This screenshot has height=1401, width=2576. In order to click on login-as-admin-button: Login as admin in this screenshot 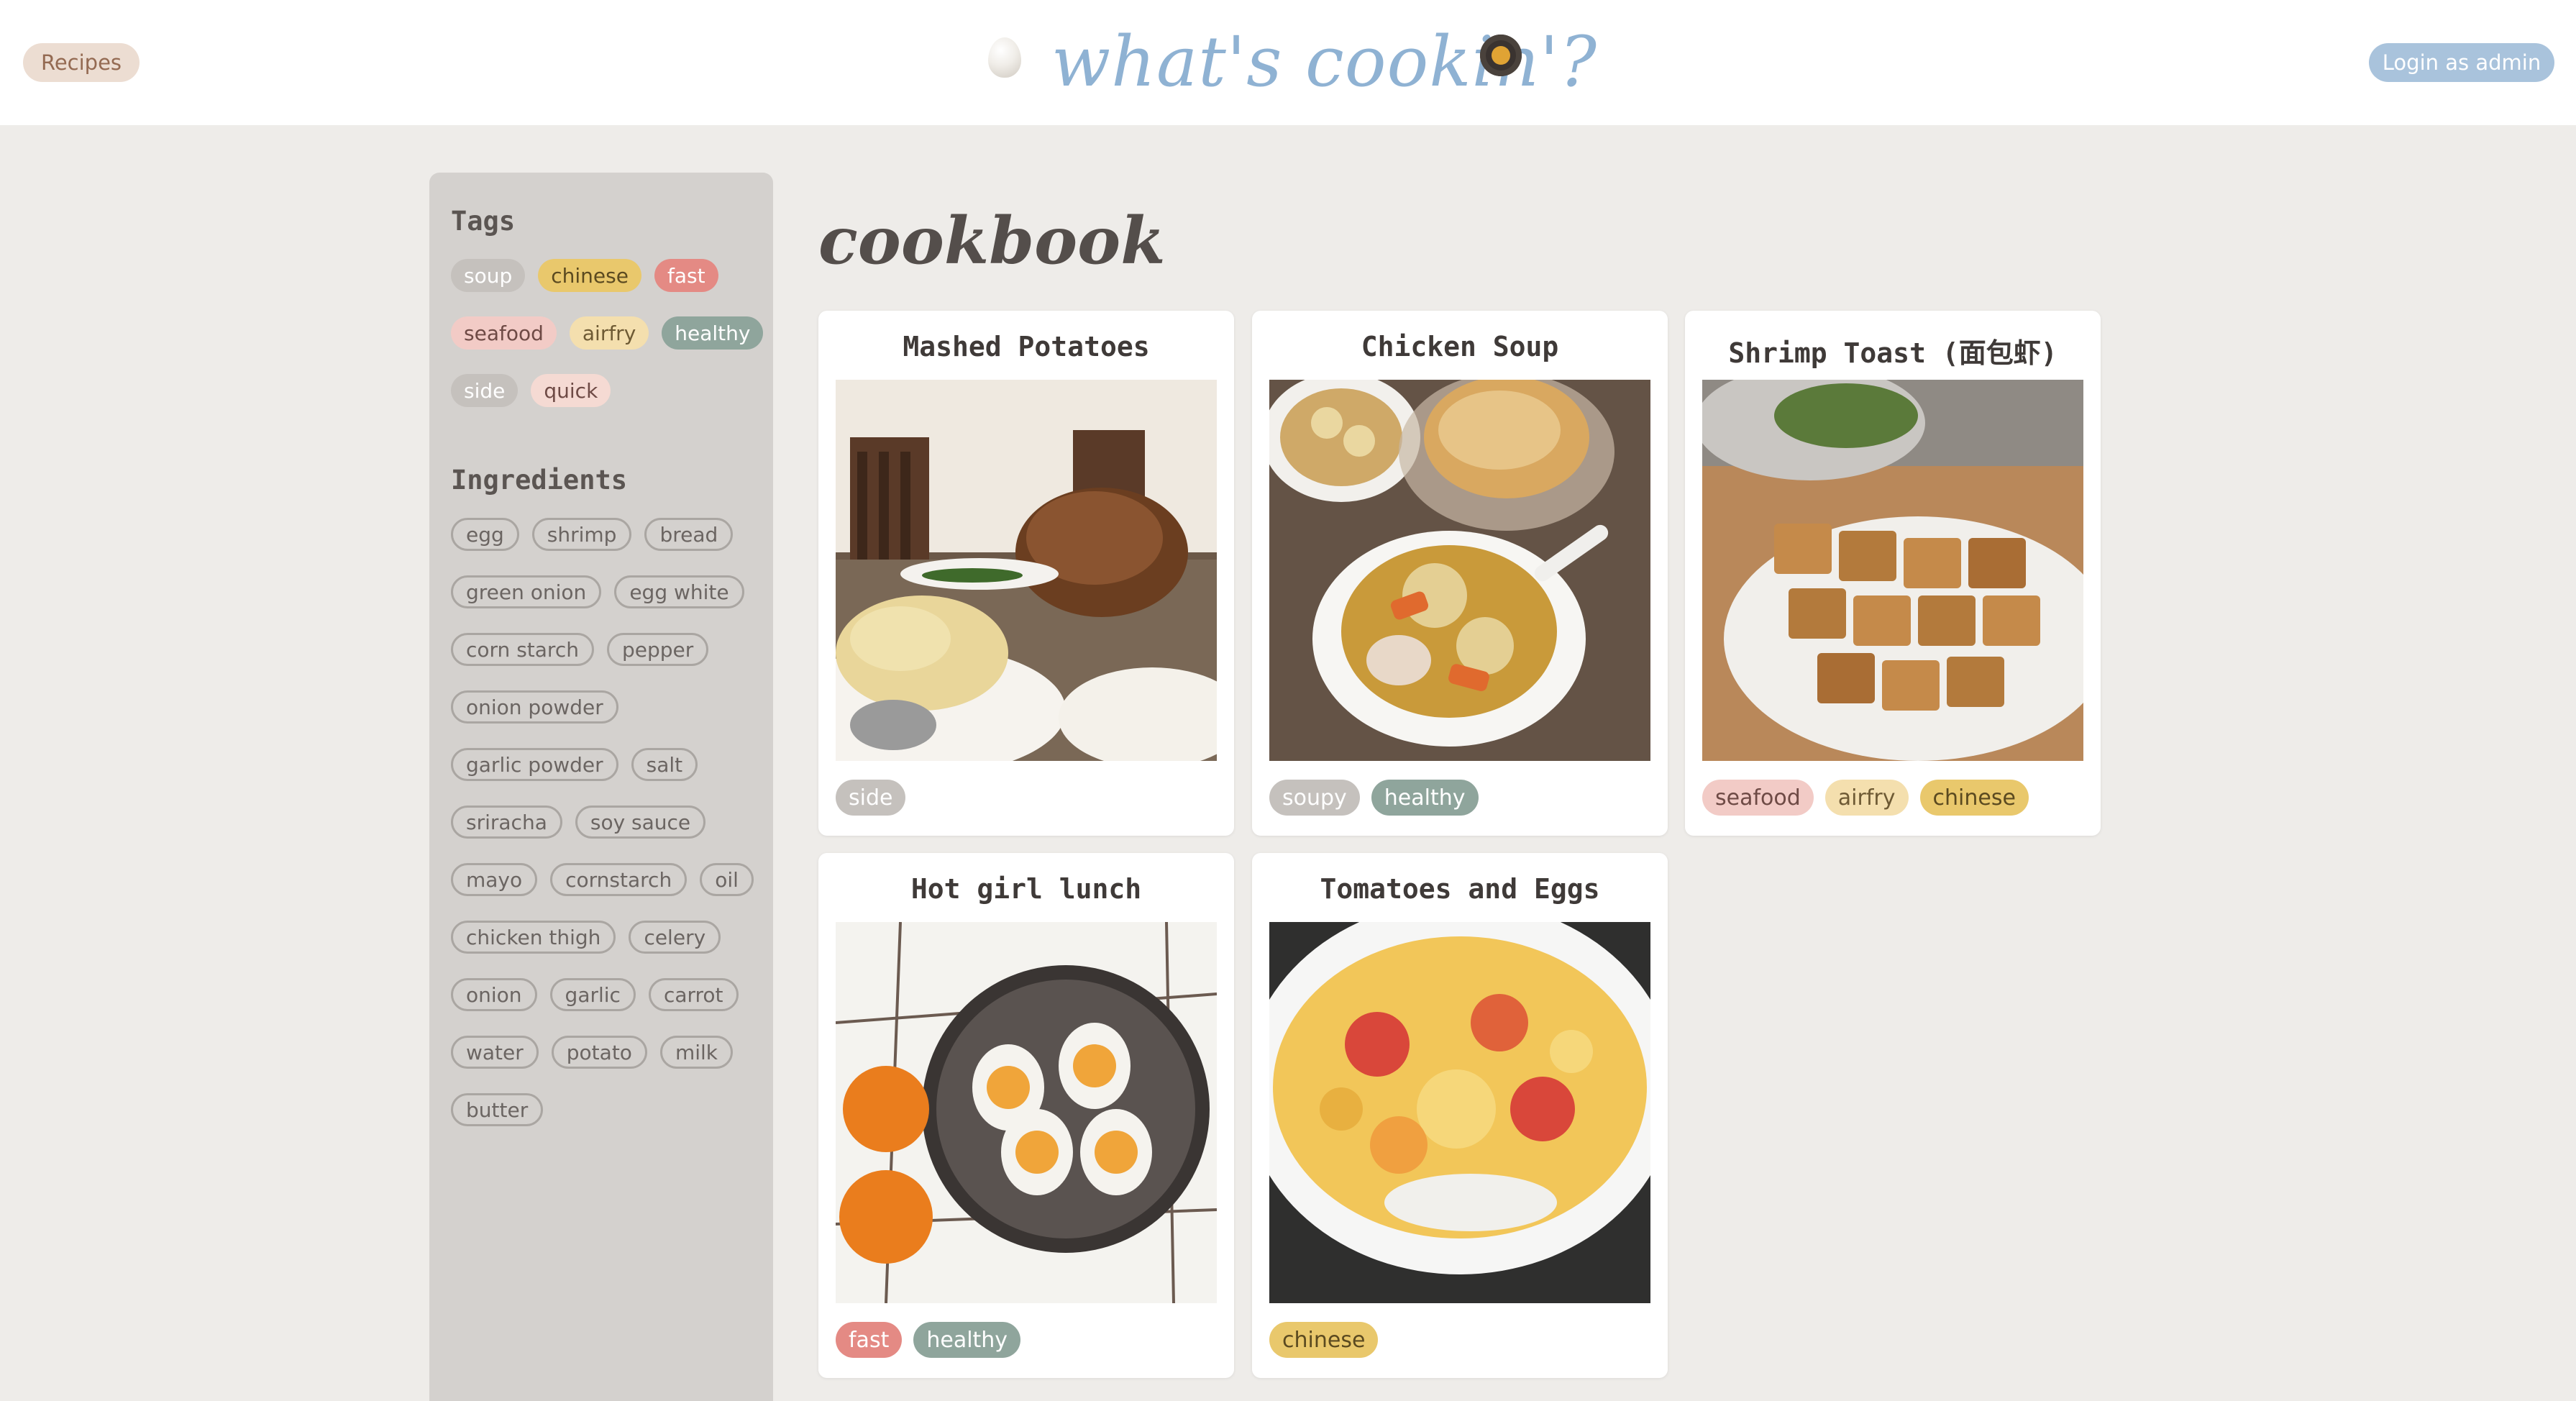, I will do `click(2461, 62)`.